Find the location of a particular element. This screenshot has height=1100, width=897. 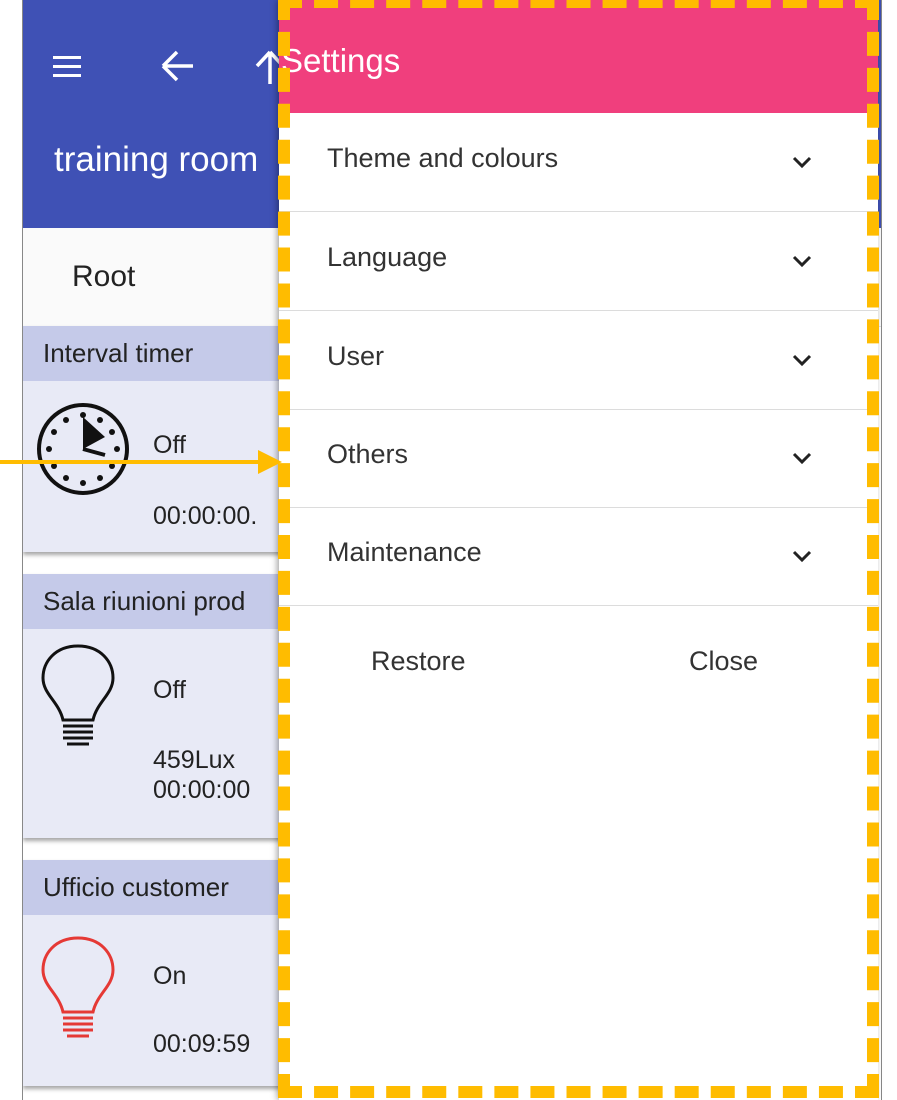

section-label: Language is located at coordinates (387, 257).